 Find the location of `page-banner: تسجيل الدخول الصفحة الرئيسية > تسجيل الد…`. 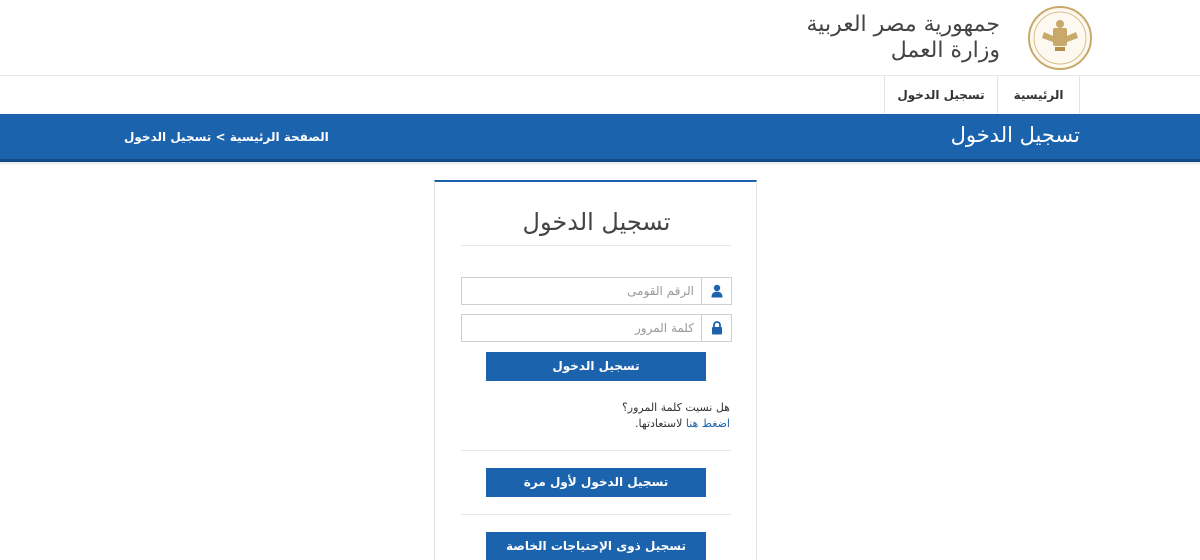

page-banner: تسجيل الدخول الصفحة الرئيسية > تسجيل الد… is located at coordinates (600, 138).